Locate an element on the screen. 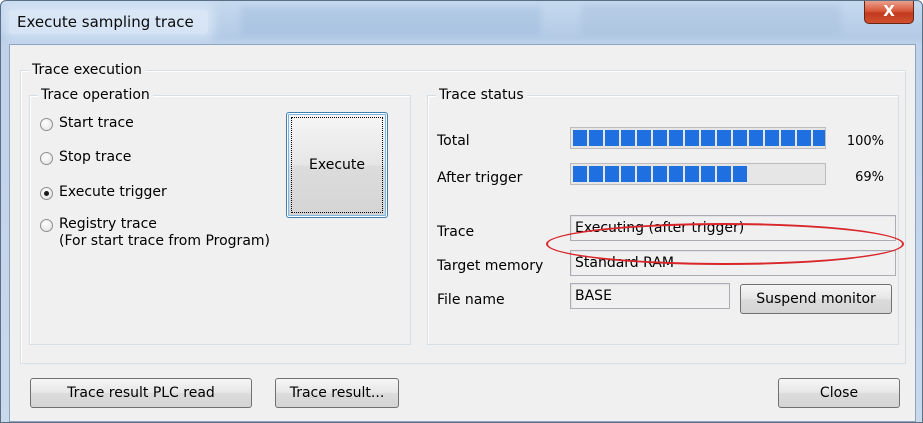 This screenshot has width=923, height=423. focus-rectangle is located at coordinates (337, 165).